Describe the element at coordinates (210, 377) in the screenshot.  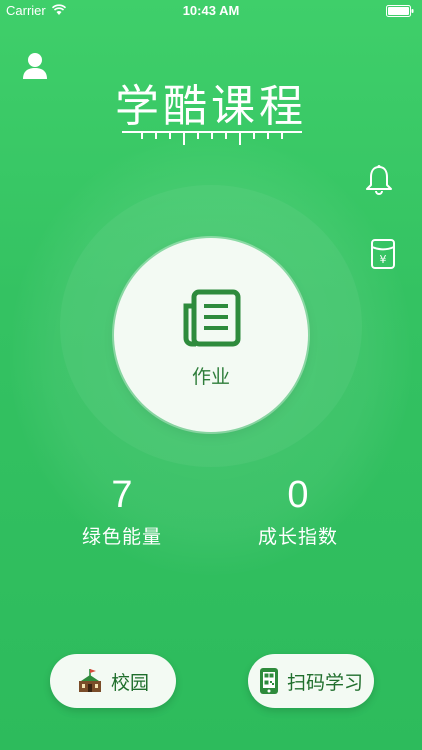
I see `homework-label: 作业` at that location.